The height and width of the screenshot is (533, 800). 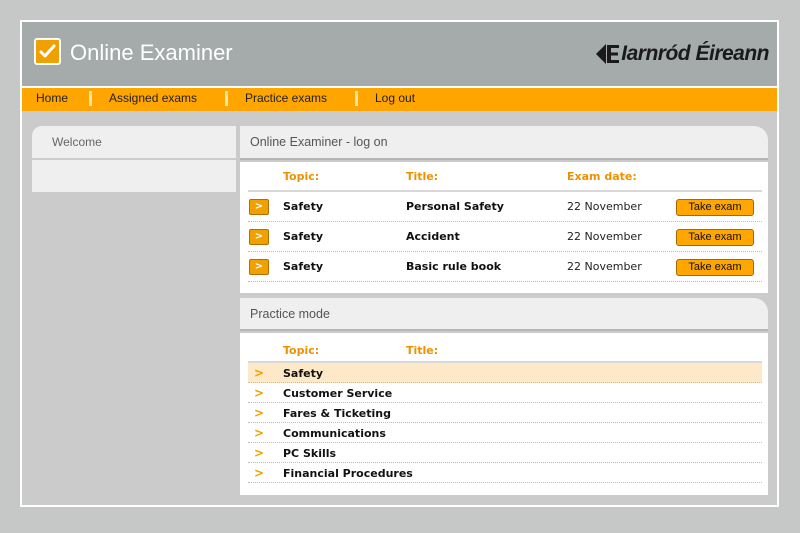 What do you see at coordinates (77, 142) in the screenshot?
I see `sidebar-welcome-label: Welcome` at bounding box center [77, 142].